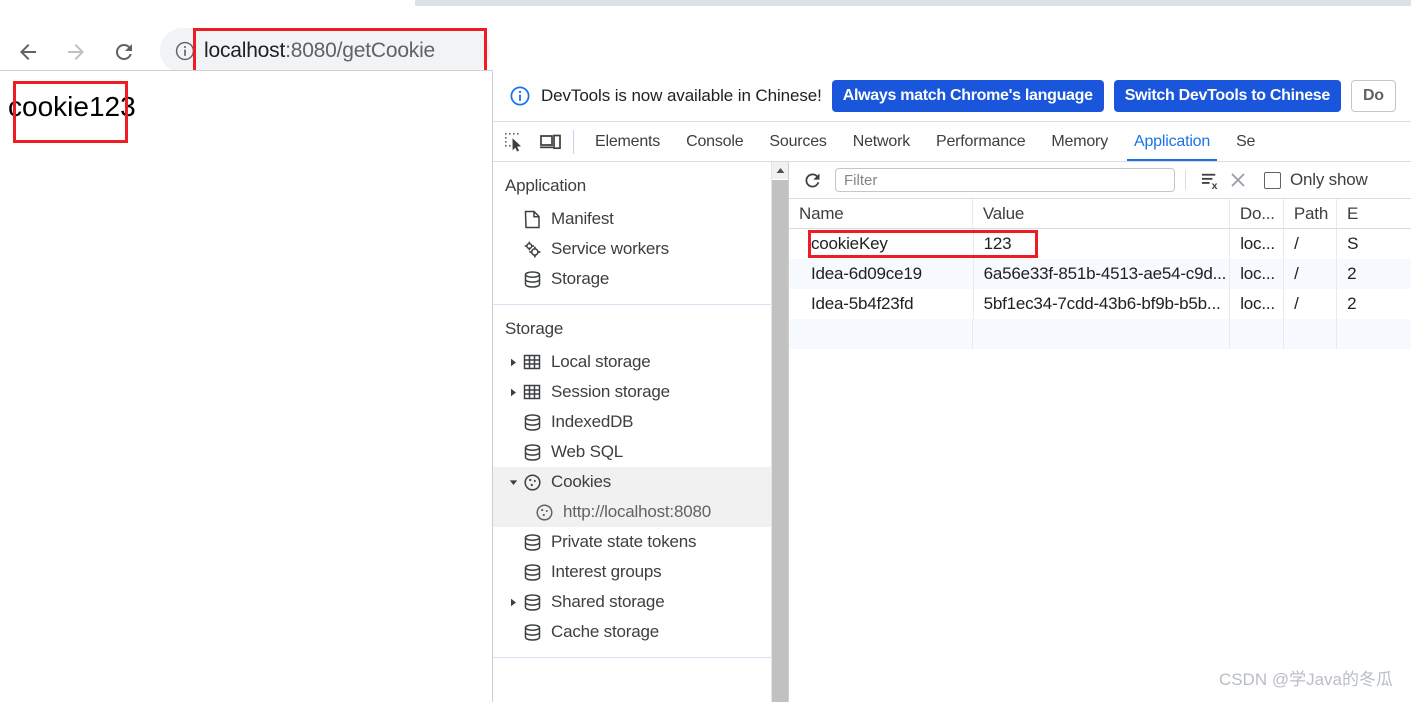  What do you see at coordinates (967, 95) in the screenshot?
I see `always-match-chrome-language-button: Always match Chrome's language` at bounding box center [967, 95].